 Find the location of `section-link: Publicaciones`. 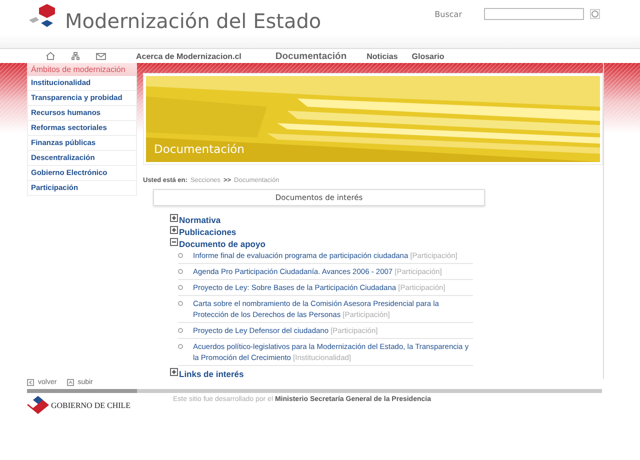

section-link: Publicaciones is located at coordinates (207, 231).